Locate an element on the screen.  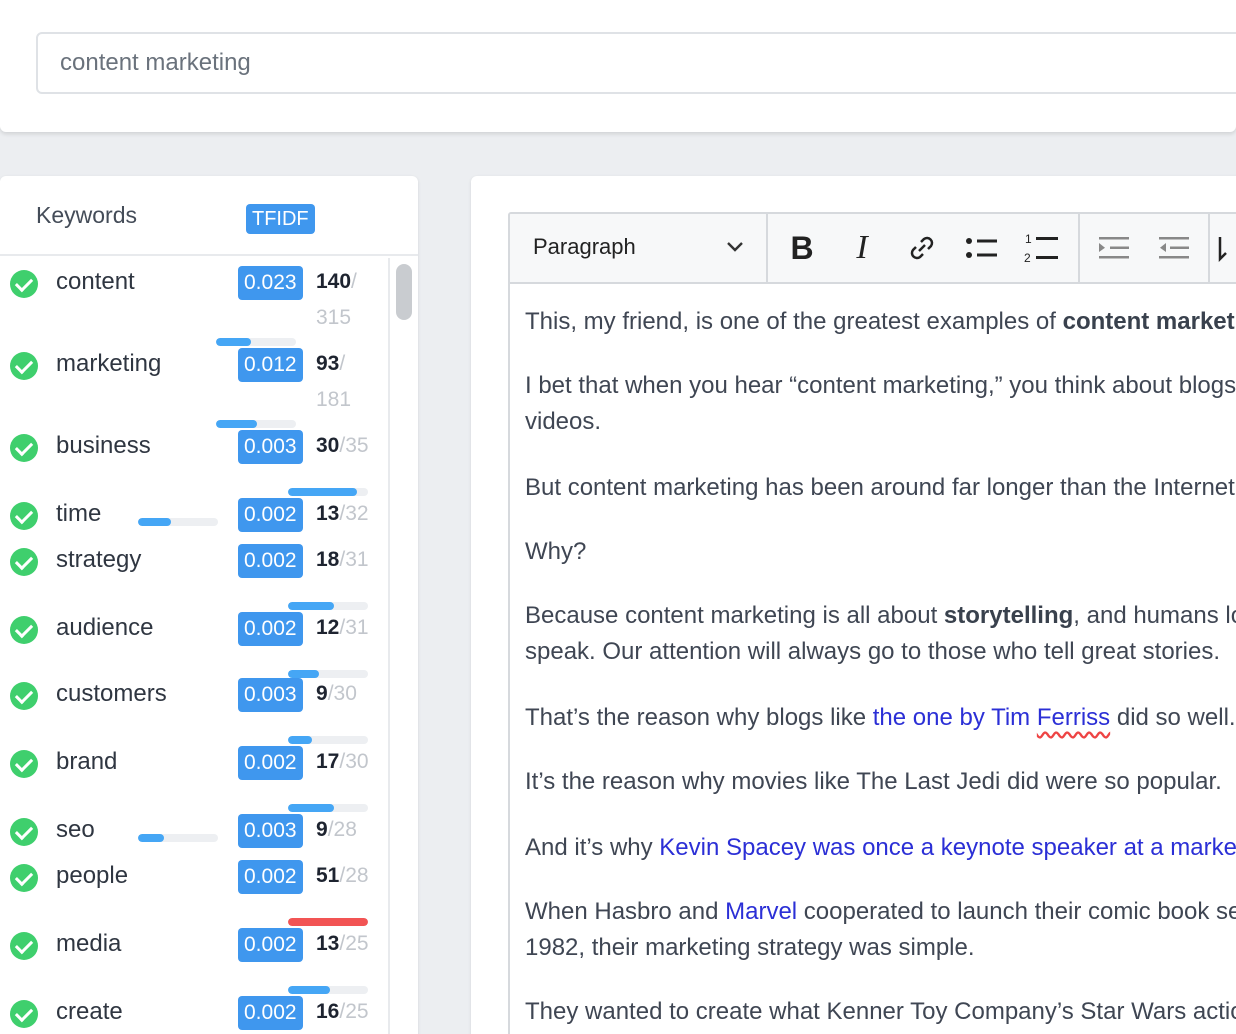
outdent-button is located at coordinates (1174, 248).